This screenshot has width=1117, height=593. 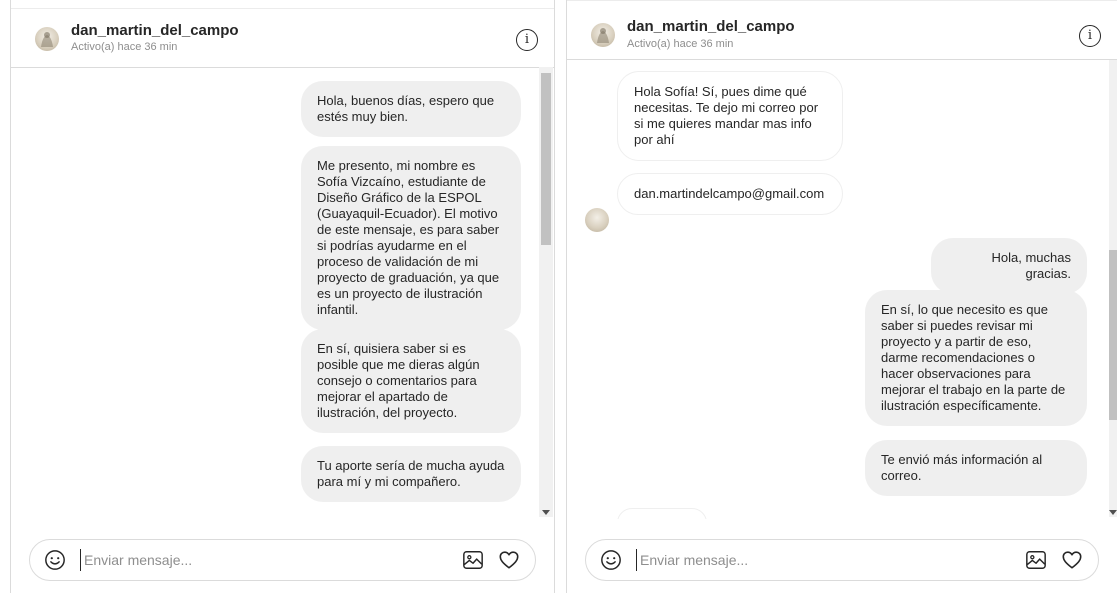 What do you see at coordinates (730, 194) in the screenshot?
I see `message-bubble-incoming: dan.martindelcampo@gmail.com` at bounding box center [730, 194].